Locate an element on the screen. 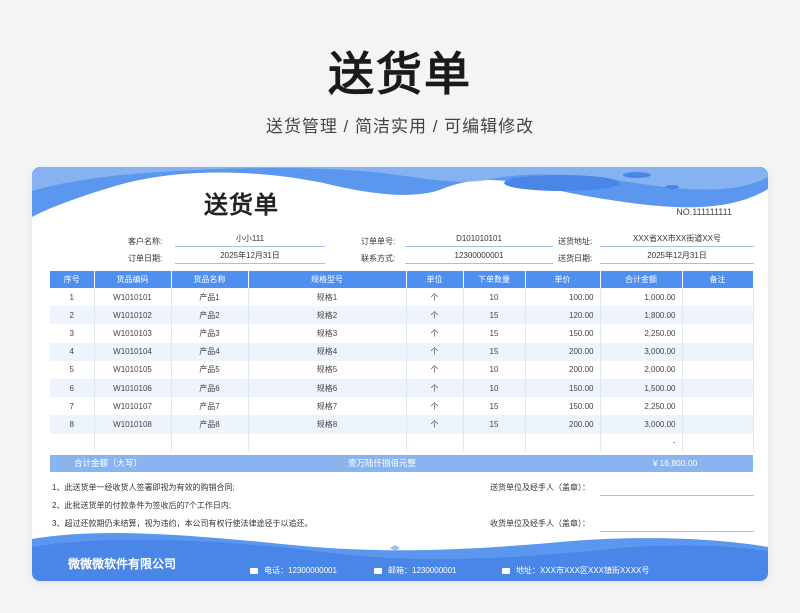 Image resolution: width=800 pixels, height=613 pixels. footer-address-text: 地址：XXX市XXX区XXX镇街XXXX号 is located at coordinates (583, 570).